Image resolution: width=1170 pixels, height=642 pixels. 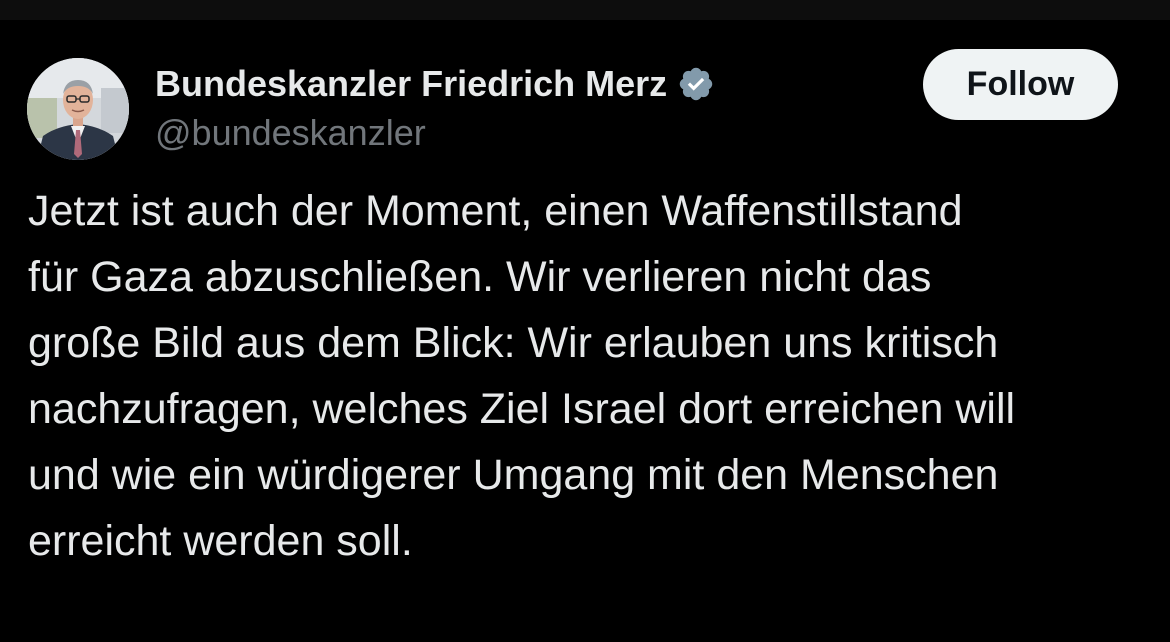 What do you see at coordinates (1020, 84) in the screenshot?
I see `follow-button: Follow` at bounding box center [1020, 84].